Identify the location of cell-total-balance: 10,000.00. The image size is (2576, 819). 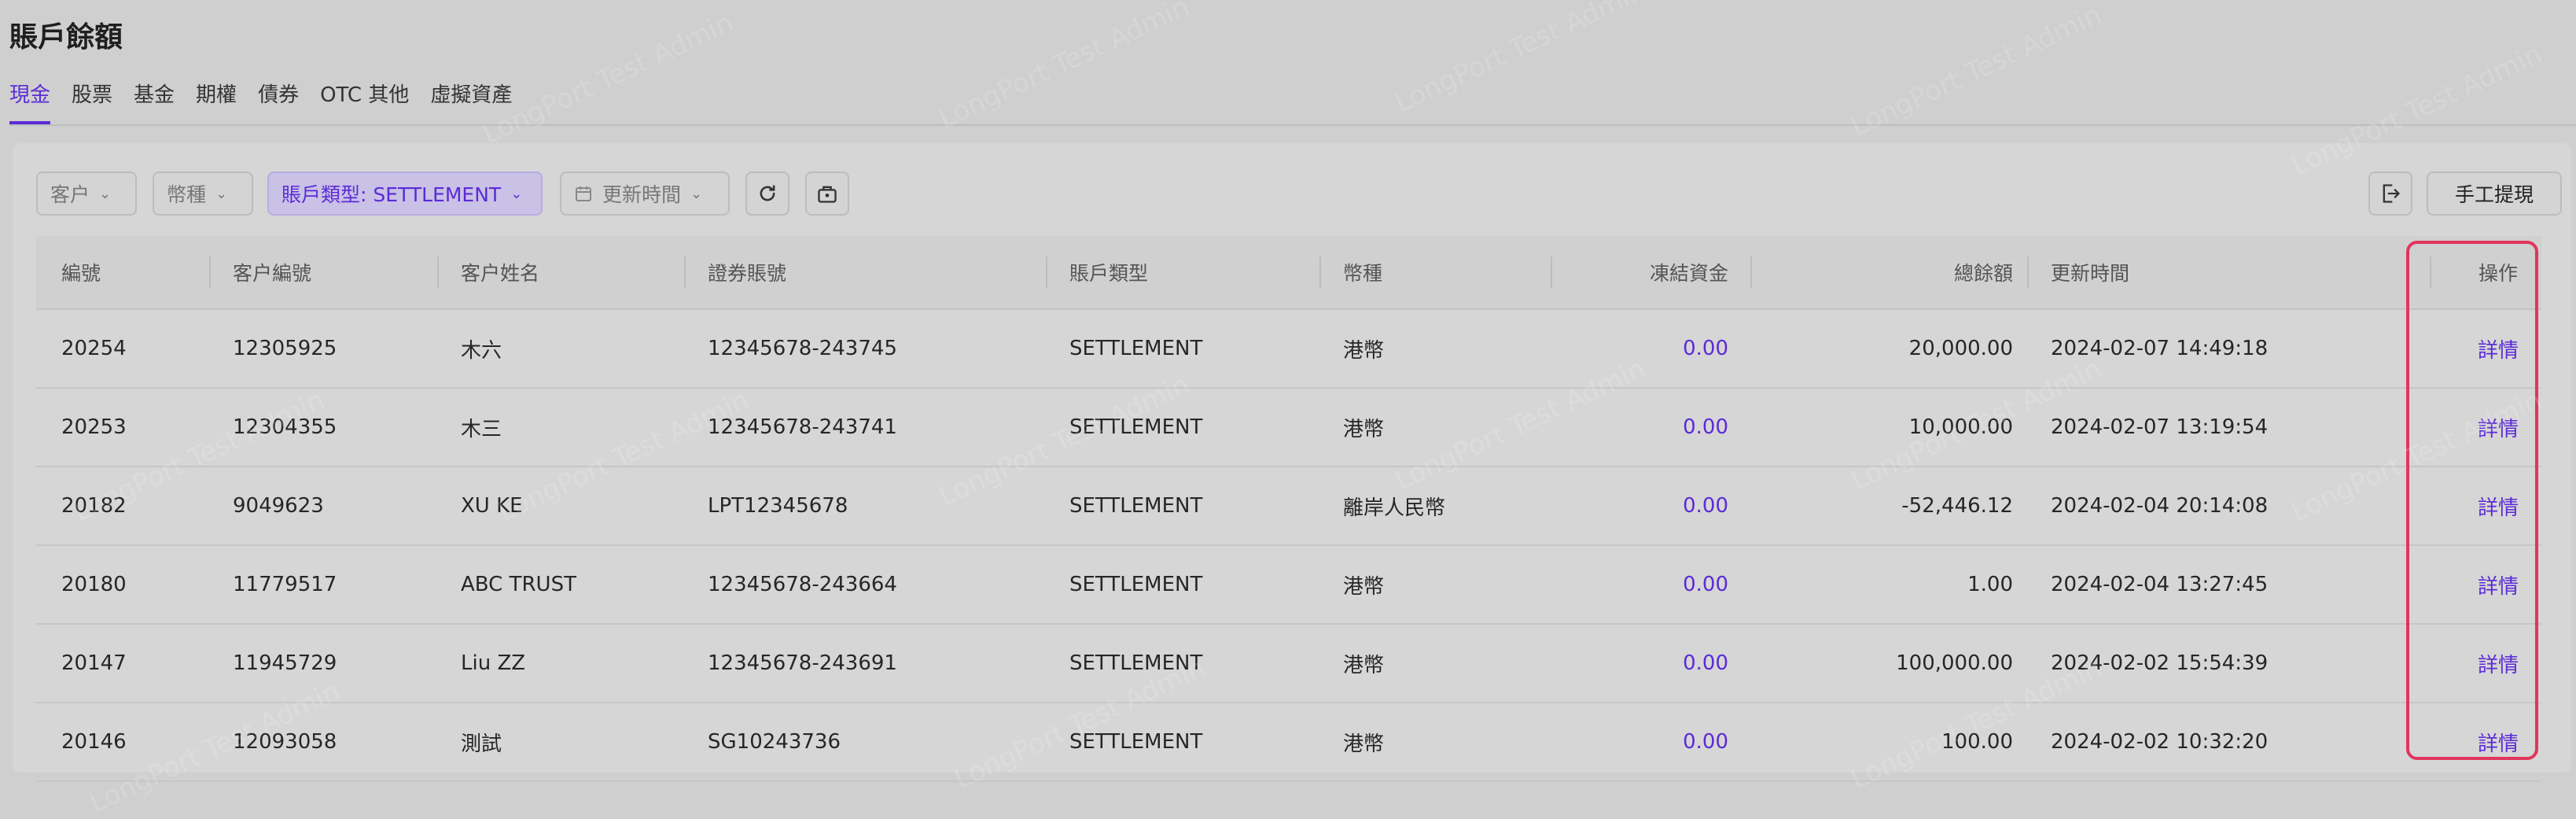
(1960, 427).